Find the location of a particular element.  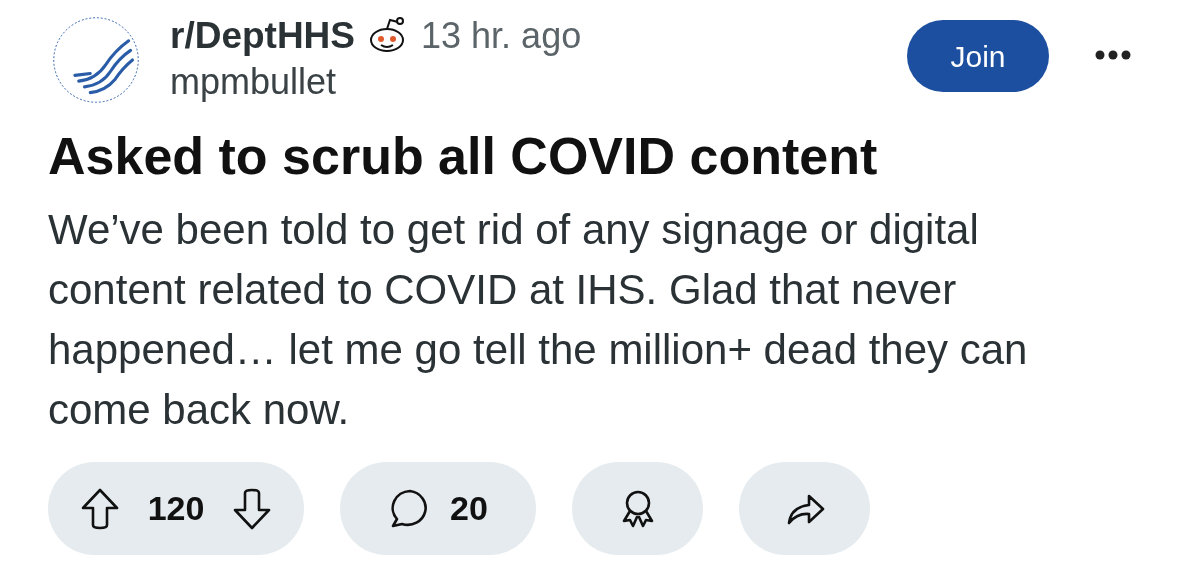

comments-button: 20 is located at coordinates (438, 508).